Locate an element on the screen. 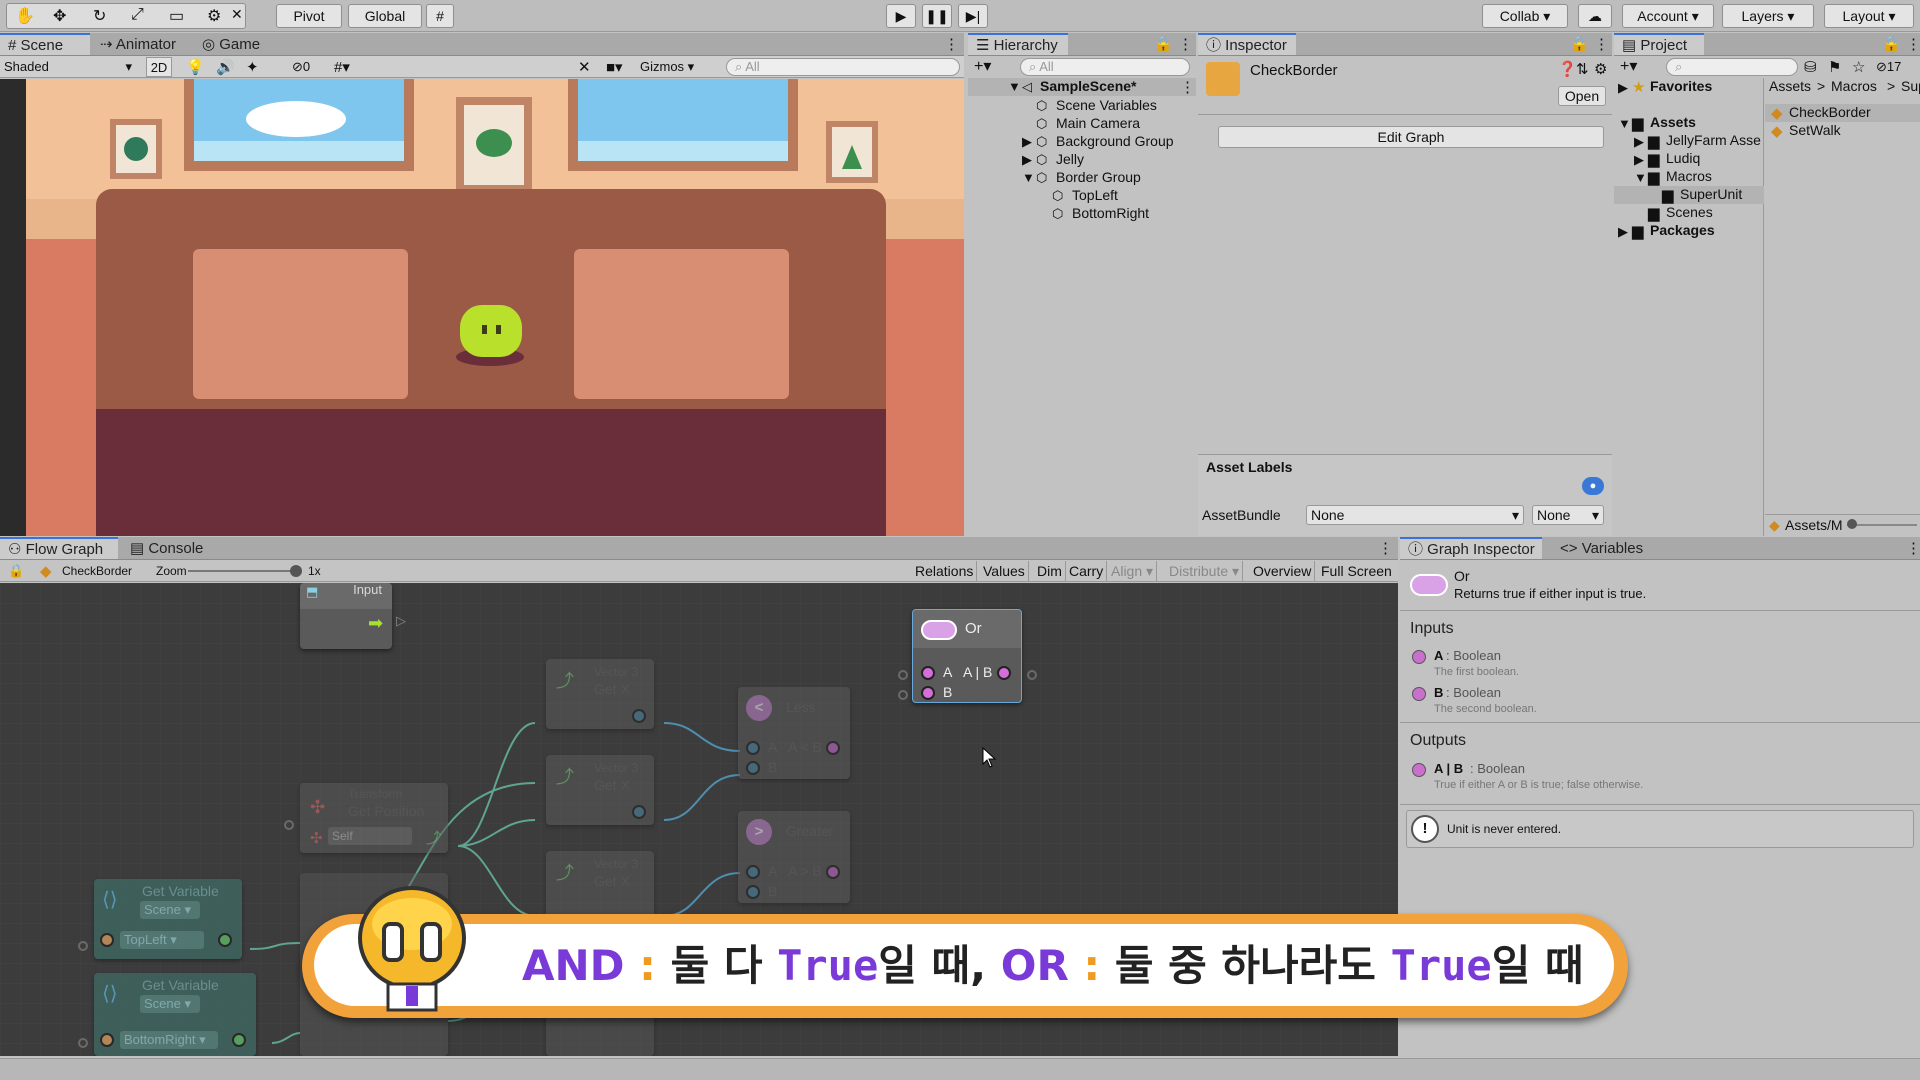 This screenshot has height=1080, width=1920. global-toggle: Global is located at coordinates (385, 16).